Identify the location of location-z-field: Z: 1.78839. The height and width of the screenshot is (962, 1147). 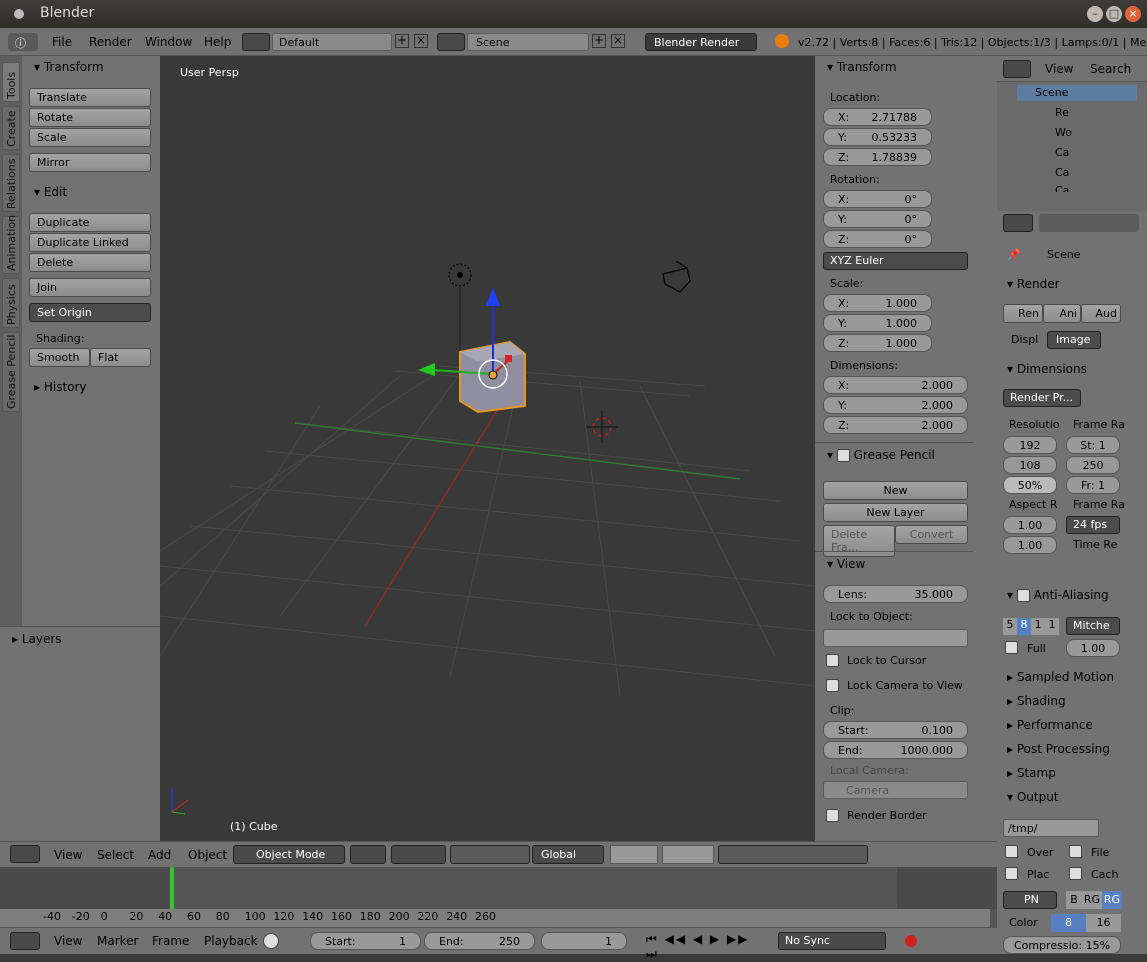
(877, 157).